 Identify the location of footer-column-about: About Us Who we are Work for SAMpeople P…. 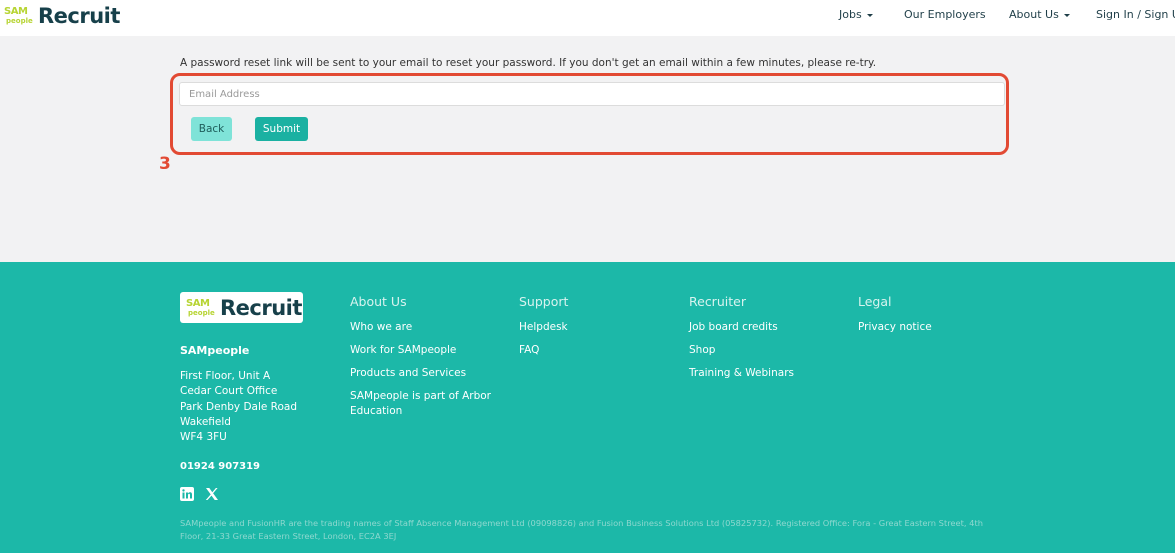
(425, 360).